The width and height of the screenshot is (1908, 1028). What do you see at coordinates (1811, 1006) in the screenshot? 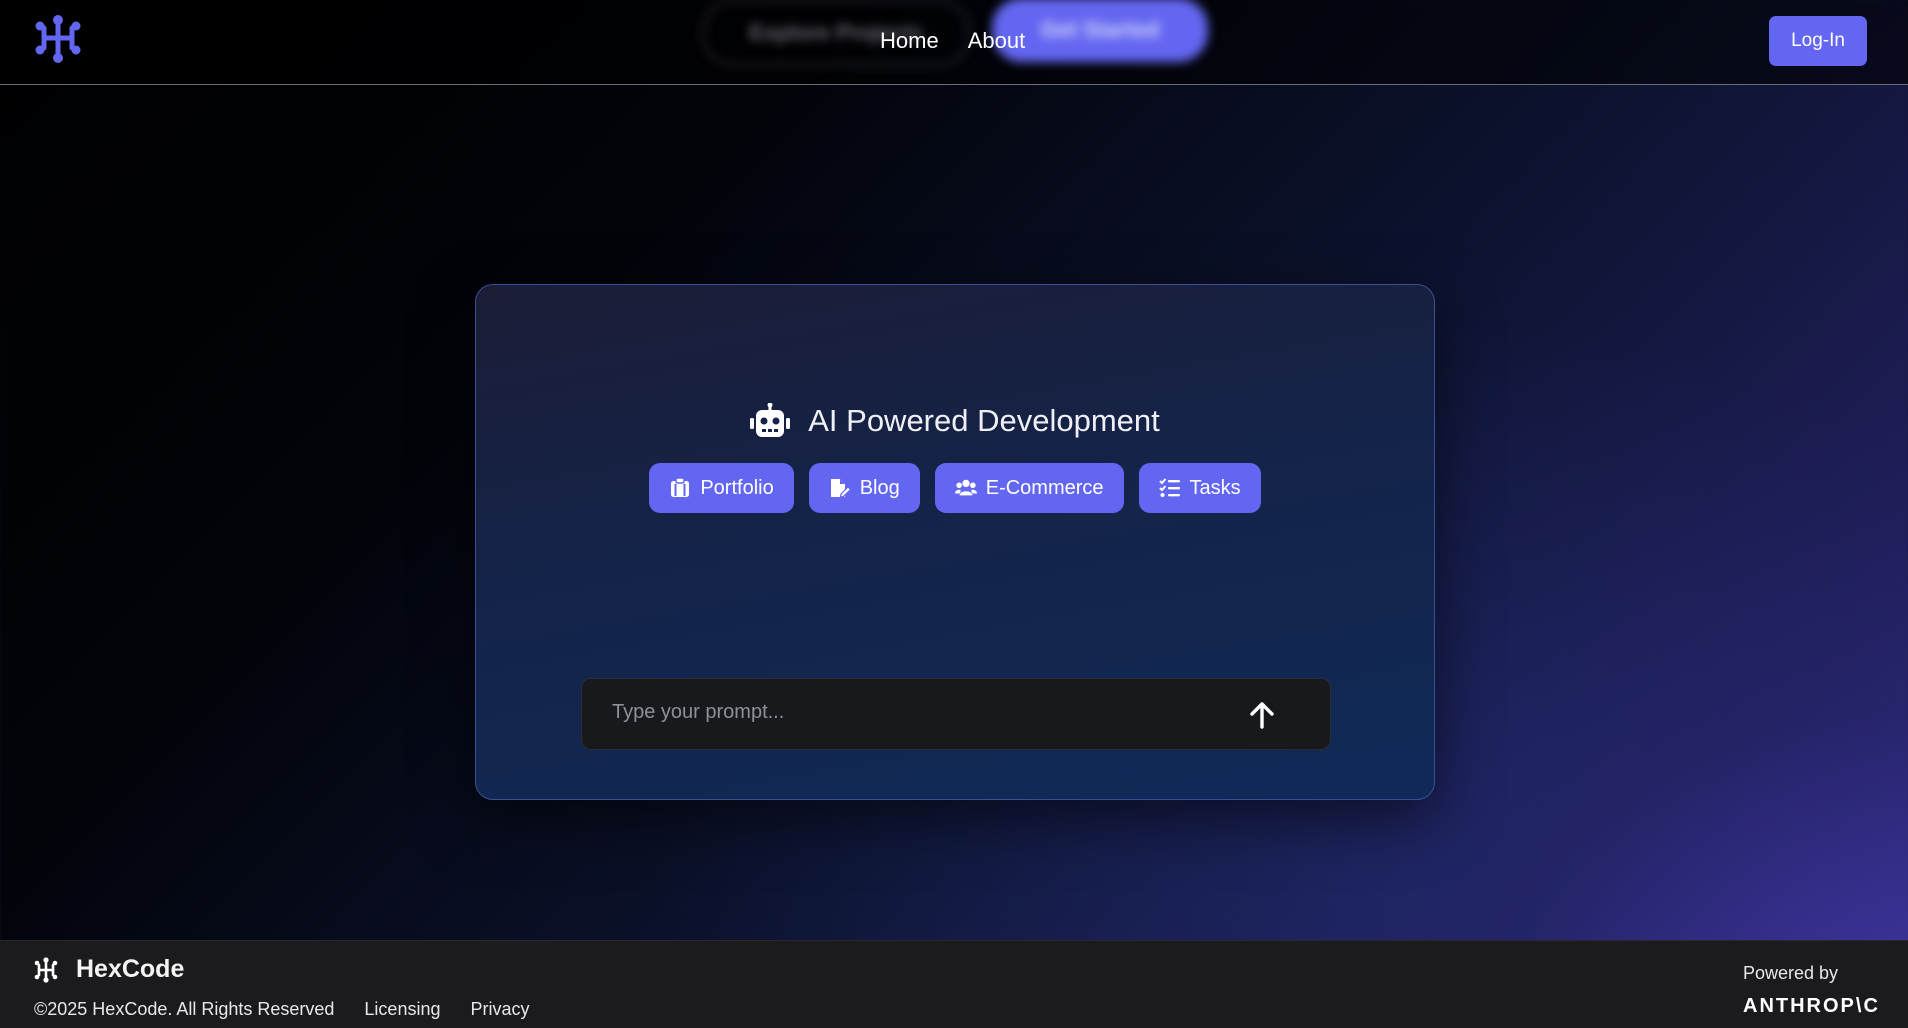
I see `provider-logo: ANTHROP\C` at bounding box center [1811, 1006].